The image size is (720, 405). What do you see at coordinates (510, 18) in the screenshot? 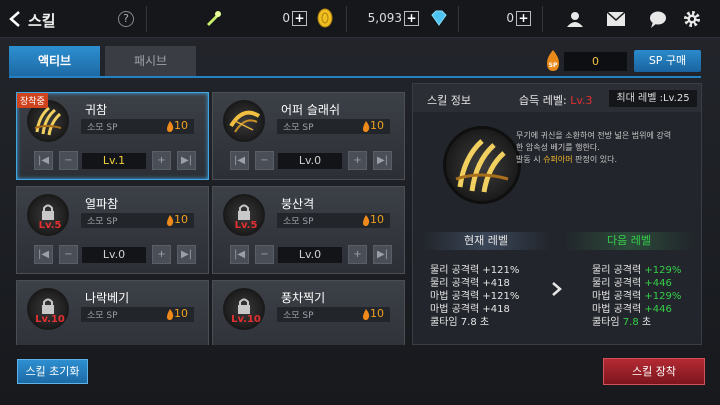
I see `gems-value: 0` at bounding box center [510, 18].